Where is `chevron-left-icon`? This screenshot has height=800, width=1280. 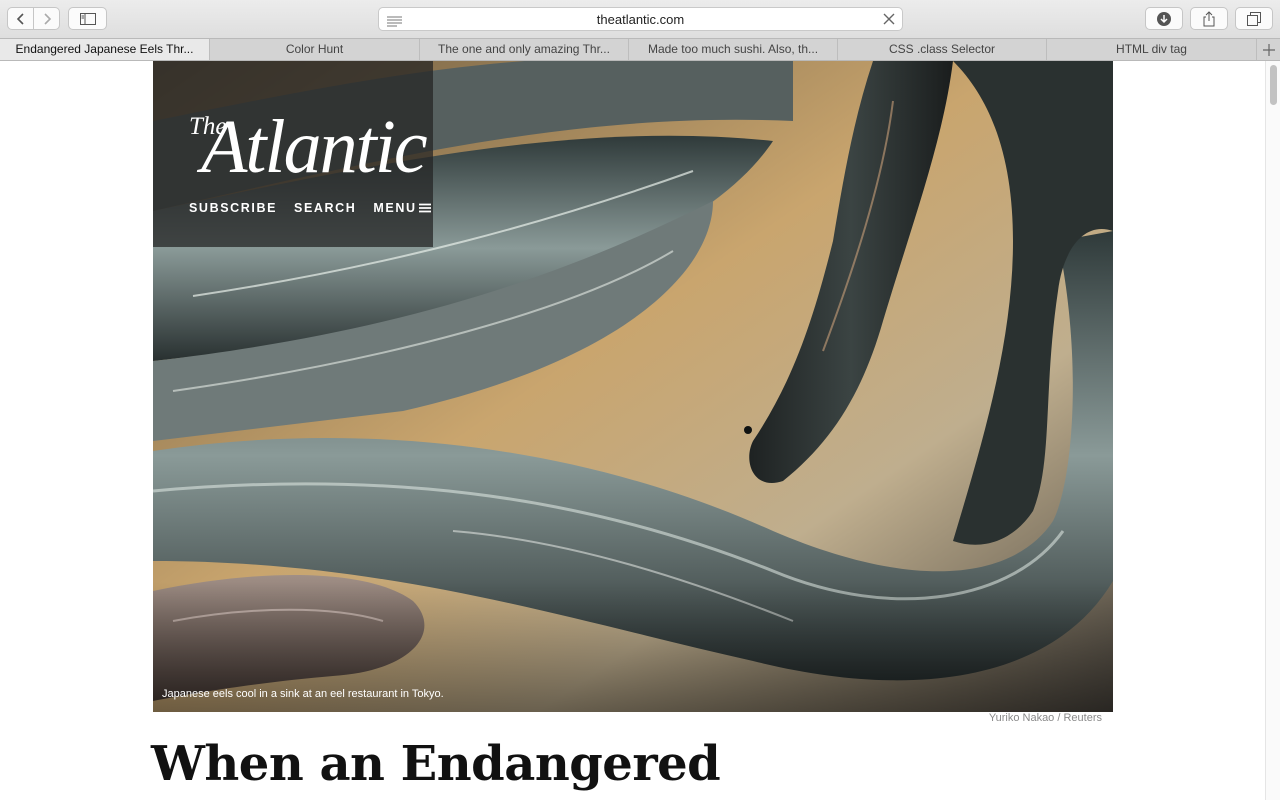 chevron-left-icon is located at coordinates (20, 18).